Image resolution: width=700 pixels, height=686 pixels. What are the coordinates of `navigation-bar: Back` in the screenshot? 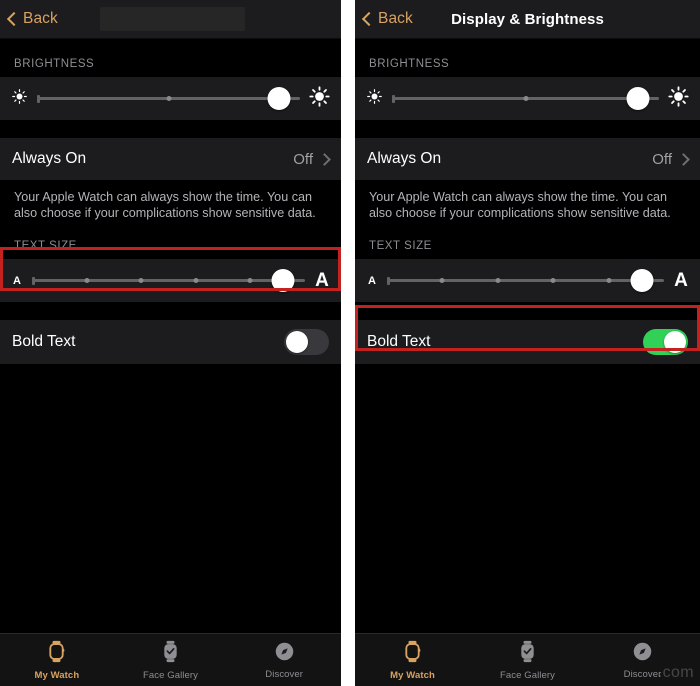 It's located at (170, 19).